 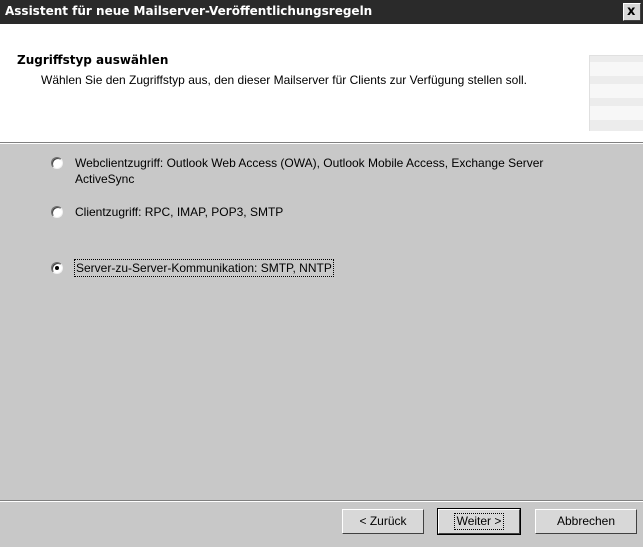 I want to click on option-label-client: Clientzugriff: RPC, IMAP, POP3, SMTP, so click(x=340, y=212).